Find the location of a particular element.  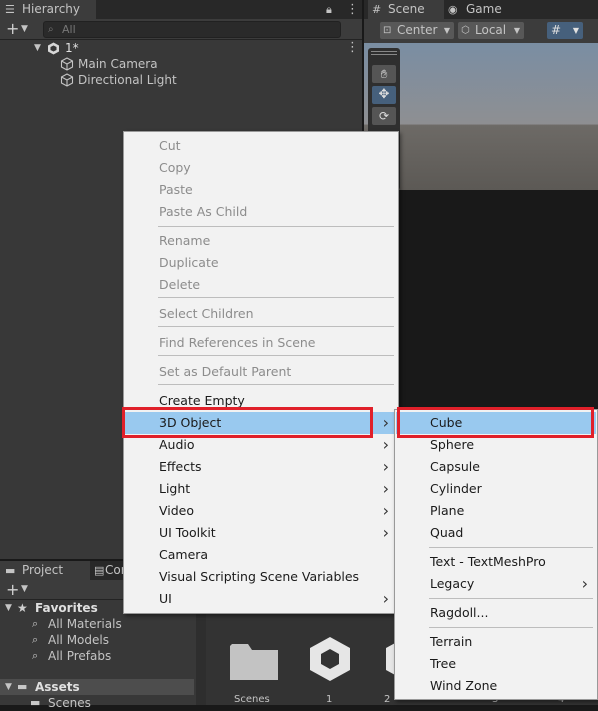

submenu-item-legacy: Legacy › is located at coordinates (496, 584).